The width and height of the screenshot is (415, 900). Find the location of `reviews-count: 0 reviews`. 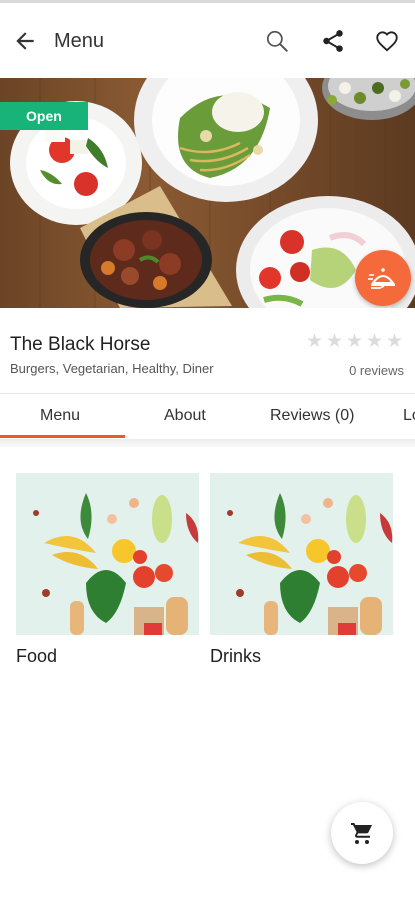

reviews-count: 0 reviews is located at coordinates (376, 370).